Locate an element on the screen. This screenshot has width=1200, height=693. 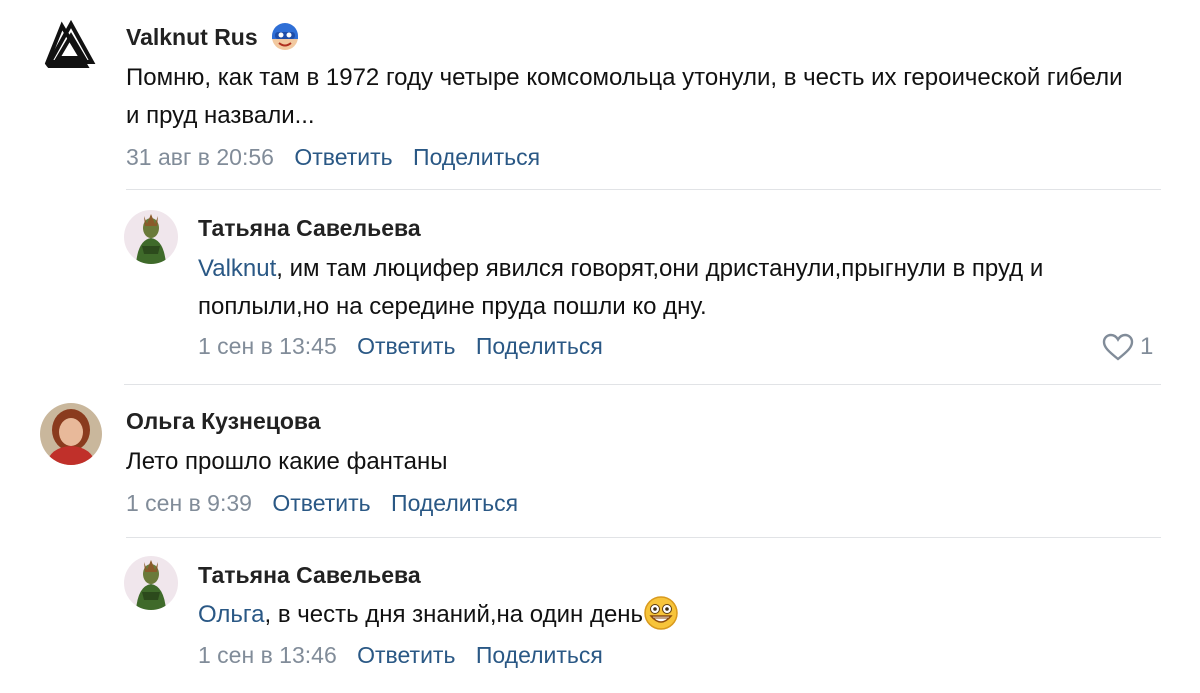
comment-author: Valknut Rus is located at coordinates (213, 37).